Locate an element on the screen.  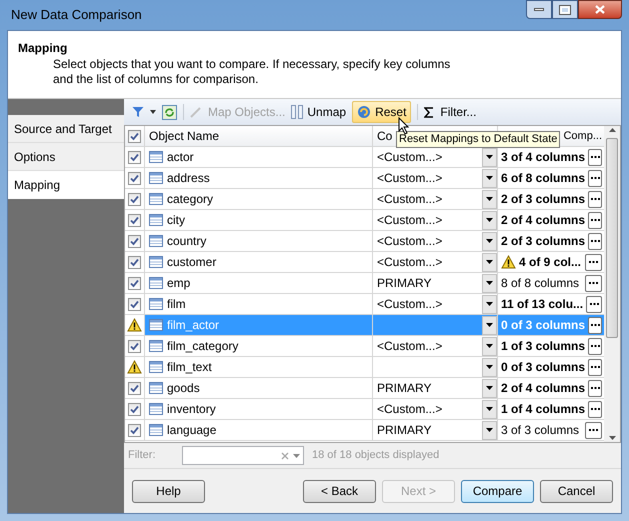
sidebar-item: Mapping is located at coordinates (66, 185).